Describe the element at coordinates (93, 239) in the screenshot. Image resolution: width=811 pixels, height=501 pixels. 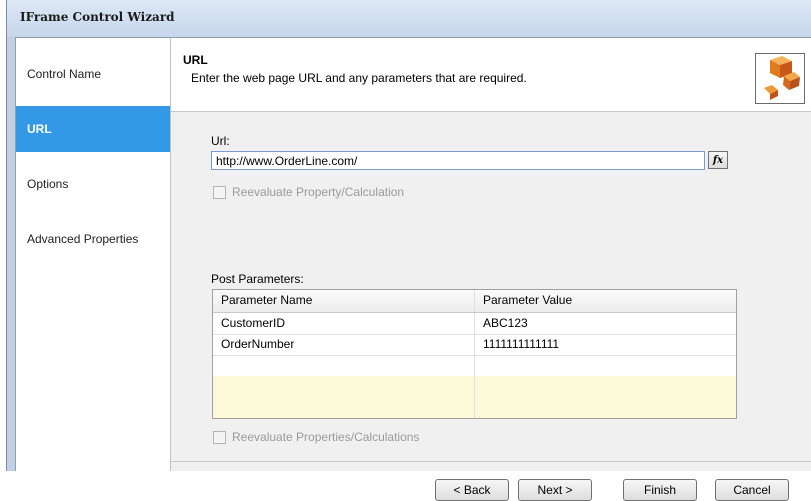
I see `sidebar-item-advanced-properties: Advanced Properties` at that location.